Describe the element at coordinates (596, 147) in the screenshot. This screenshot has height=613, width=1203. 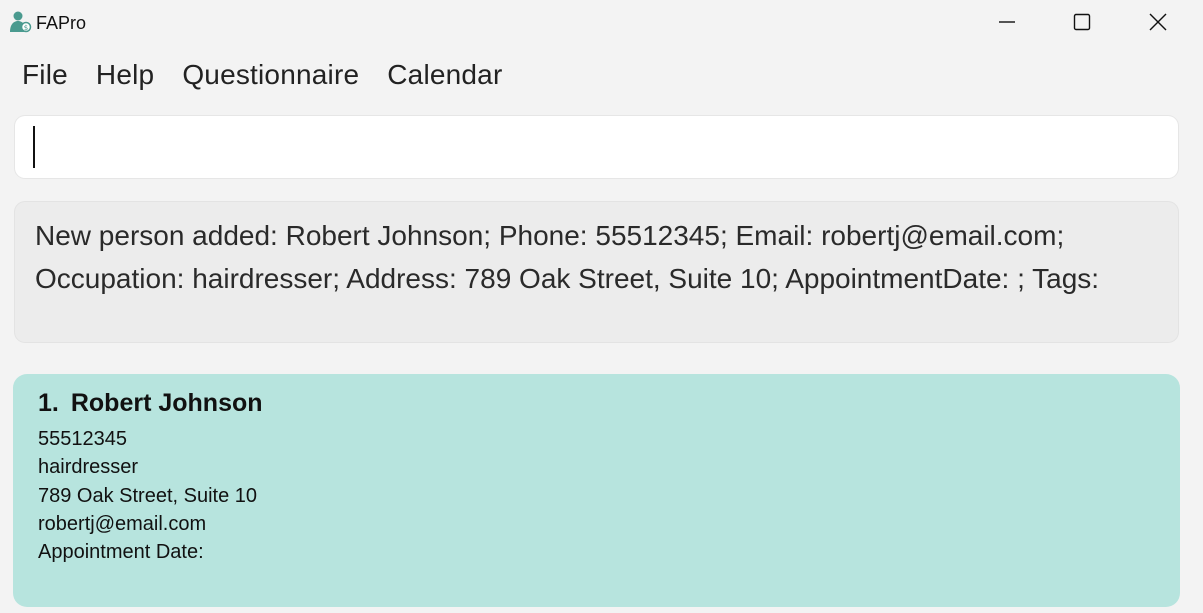
I see `command-input` at that location.